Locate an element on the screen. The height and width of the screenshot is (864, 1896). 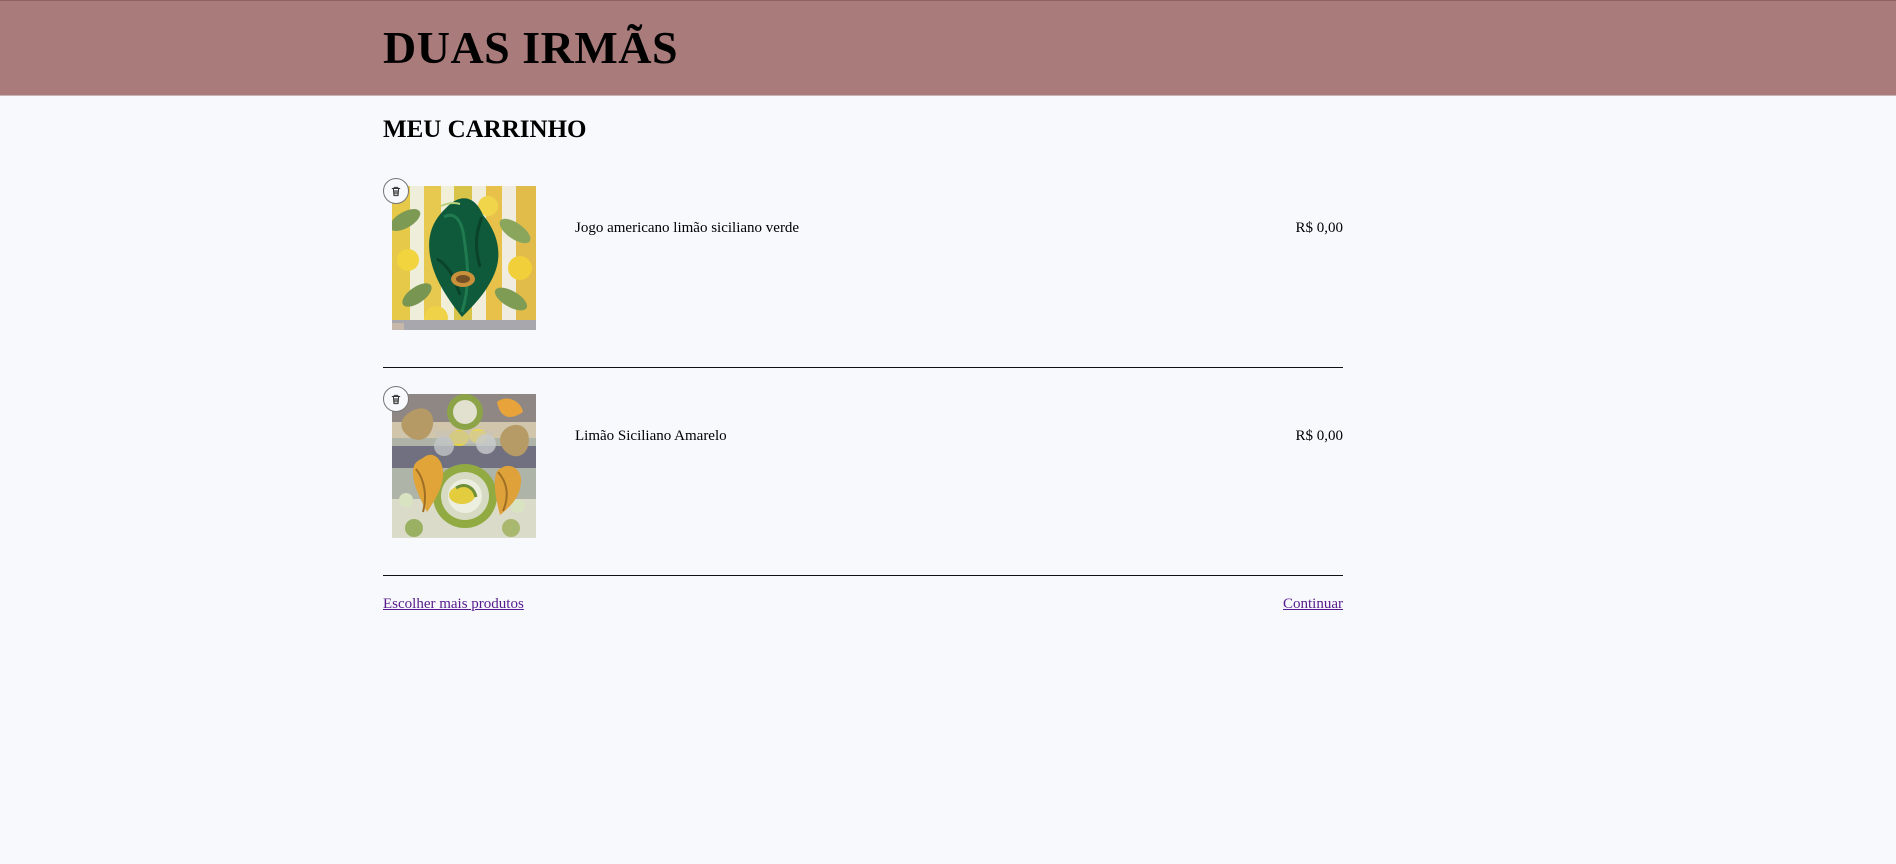
product-photo-lemon-table-setting is located at coordinates (464, 466).